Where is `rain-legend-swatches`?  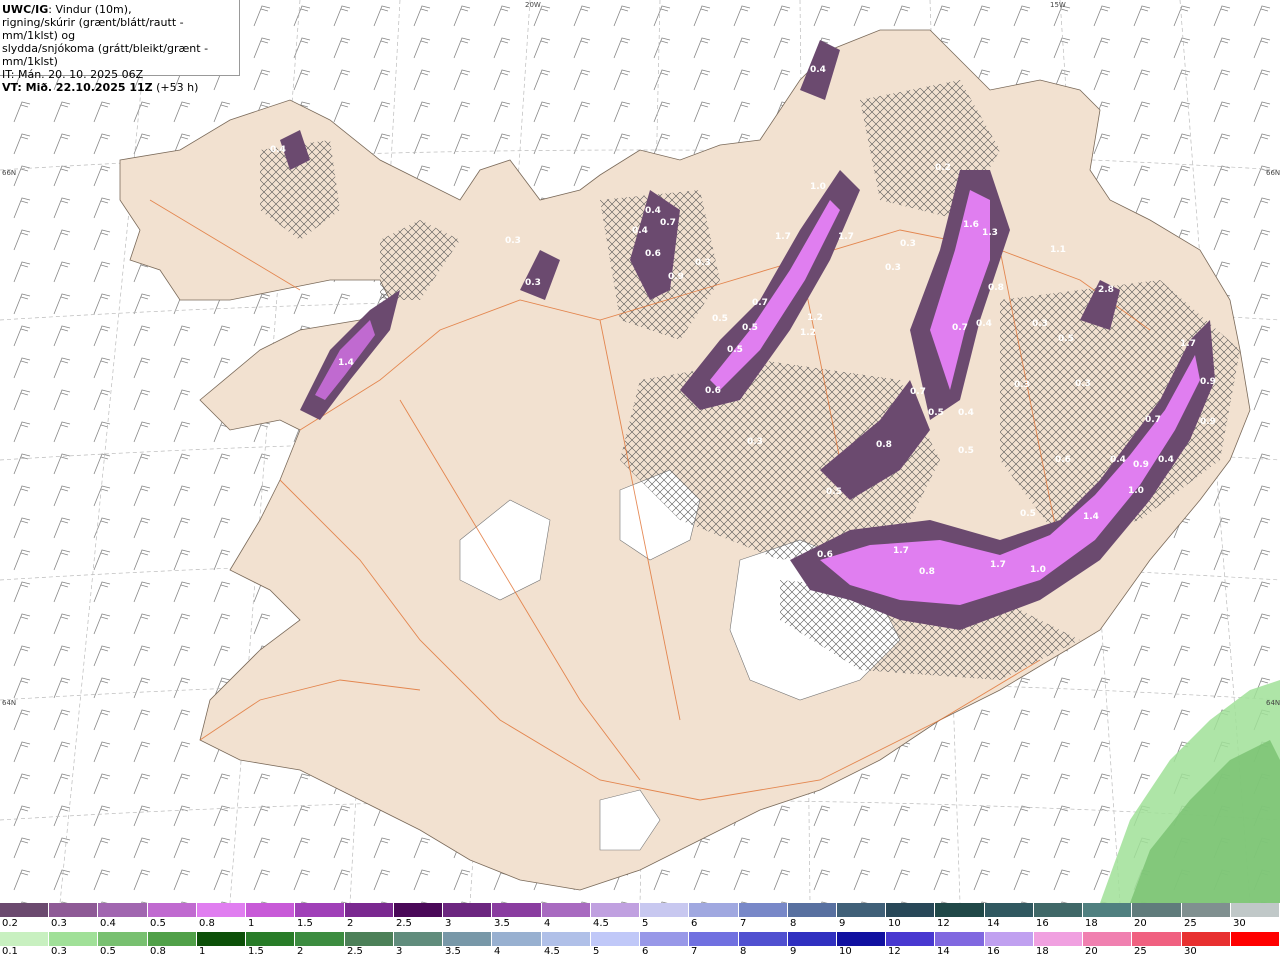 rain-legend-swatches is located at coordinates (640, 939).